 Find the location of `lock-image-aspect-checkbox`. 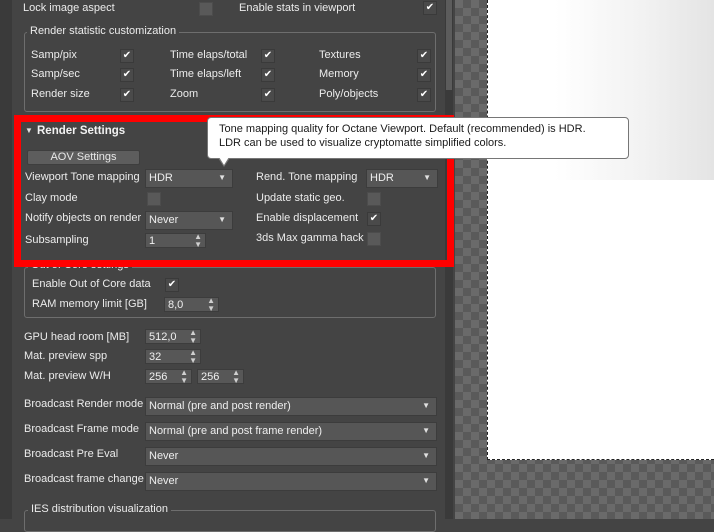

lock-image-aspect-checkbox is located at coordinates (206, 9).